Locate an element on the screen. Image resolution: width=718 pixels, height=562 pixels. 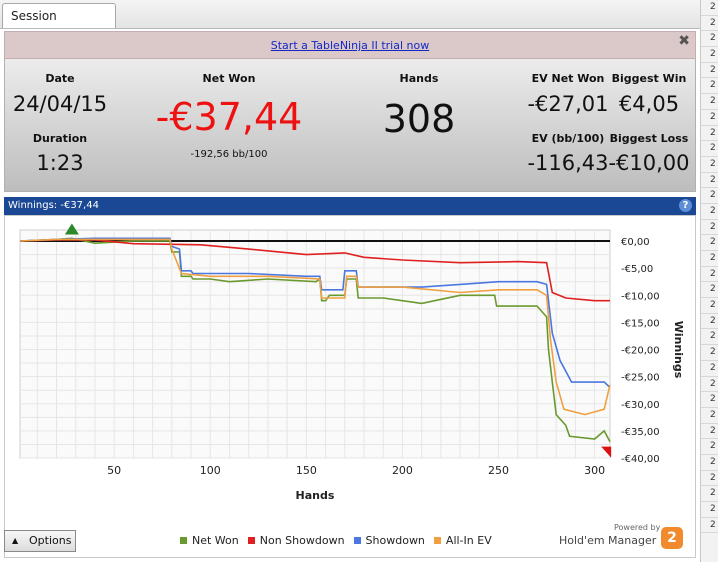
biggest-win-value: €4,05 is located at coordinates (649, 104).